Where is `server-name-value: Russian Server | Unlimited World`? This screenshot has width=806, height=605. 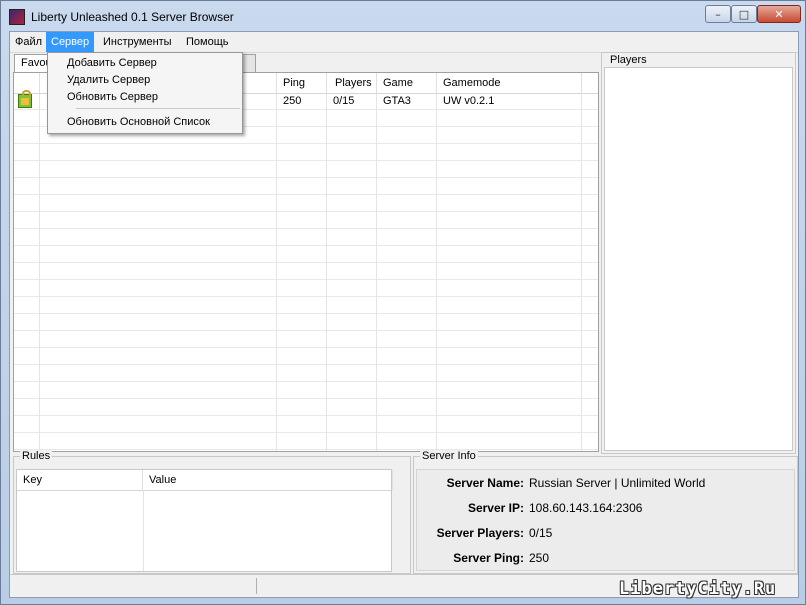 server-name-value: Russian Server | Unlimited World is located at coordinates (617, 483).